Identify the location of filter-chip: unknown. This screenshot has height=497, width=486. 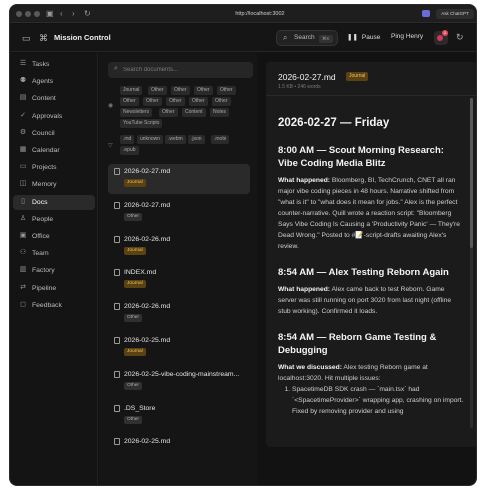
(150, 139).